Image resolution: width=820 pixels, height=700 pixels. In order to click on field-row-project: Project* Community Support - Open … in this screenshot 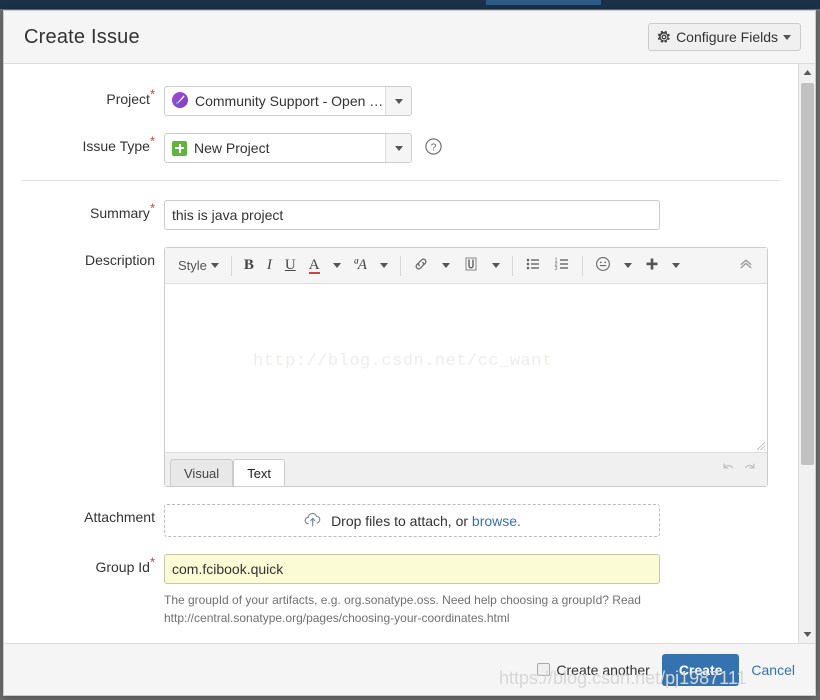, I will do `click(401, 101)`.